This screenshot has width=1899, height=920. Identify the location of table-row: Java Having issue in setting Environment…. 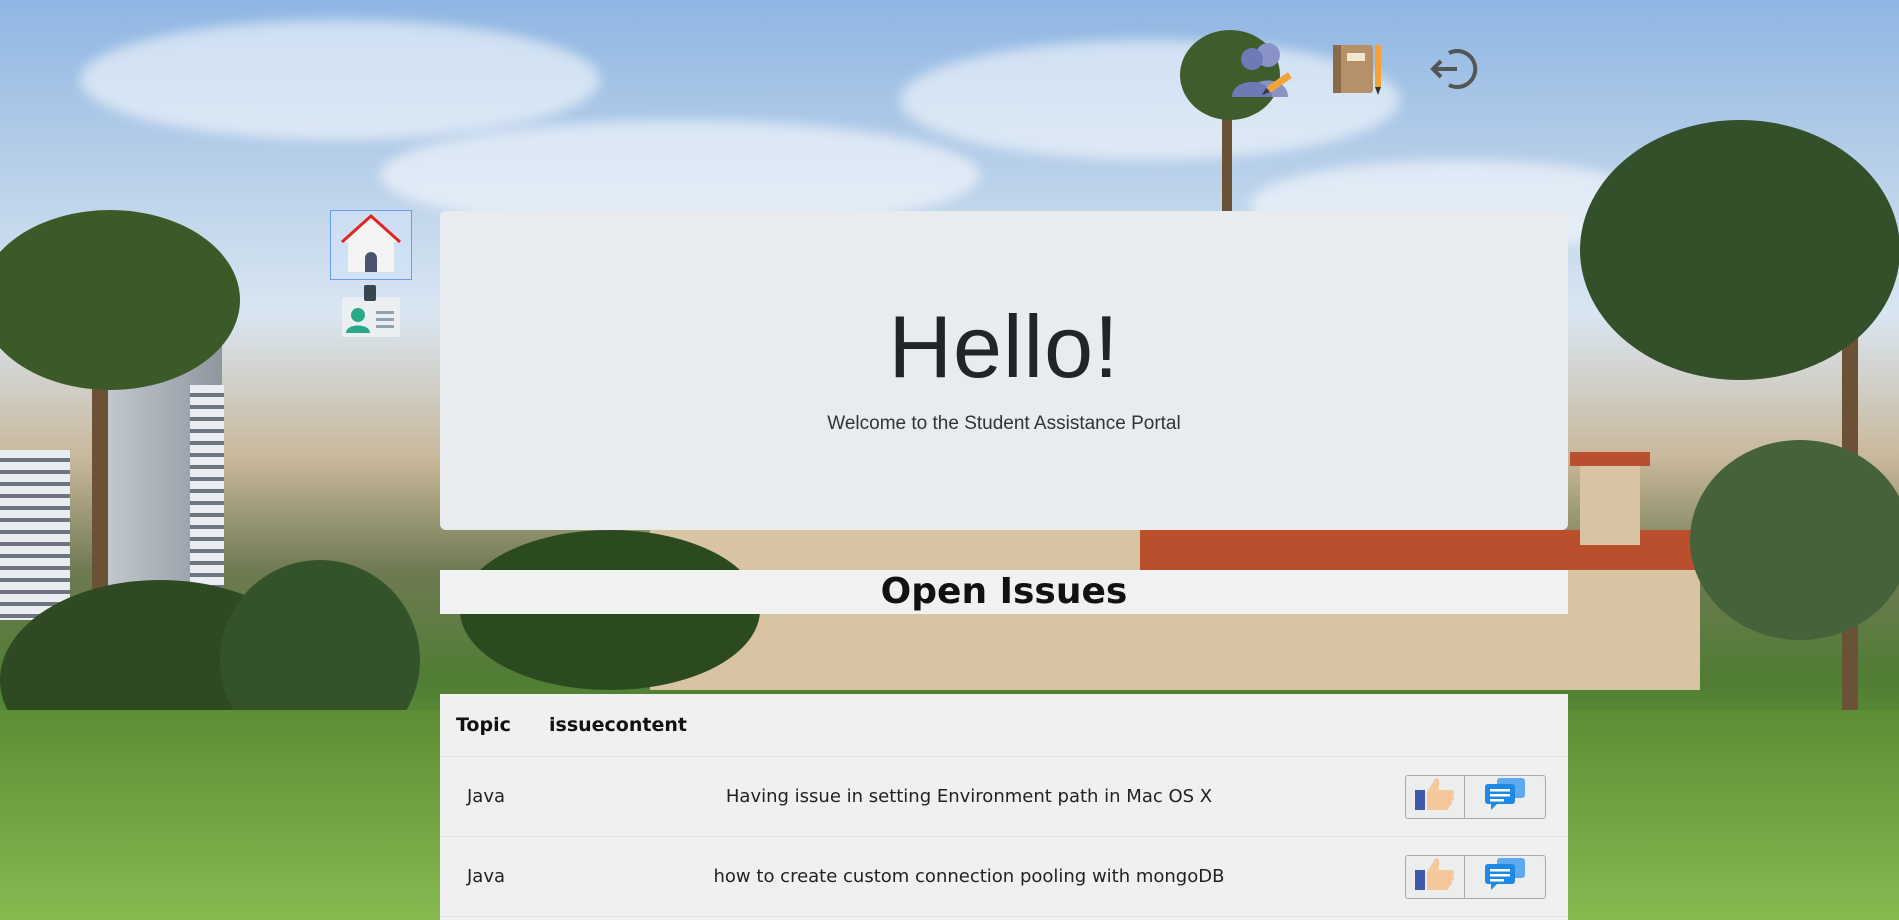
(1004, 797).